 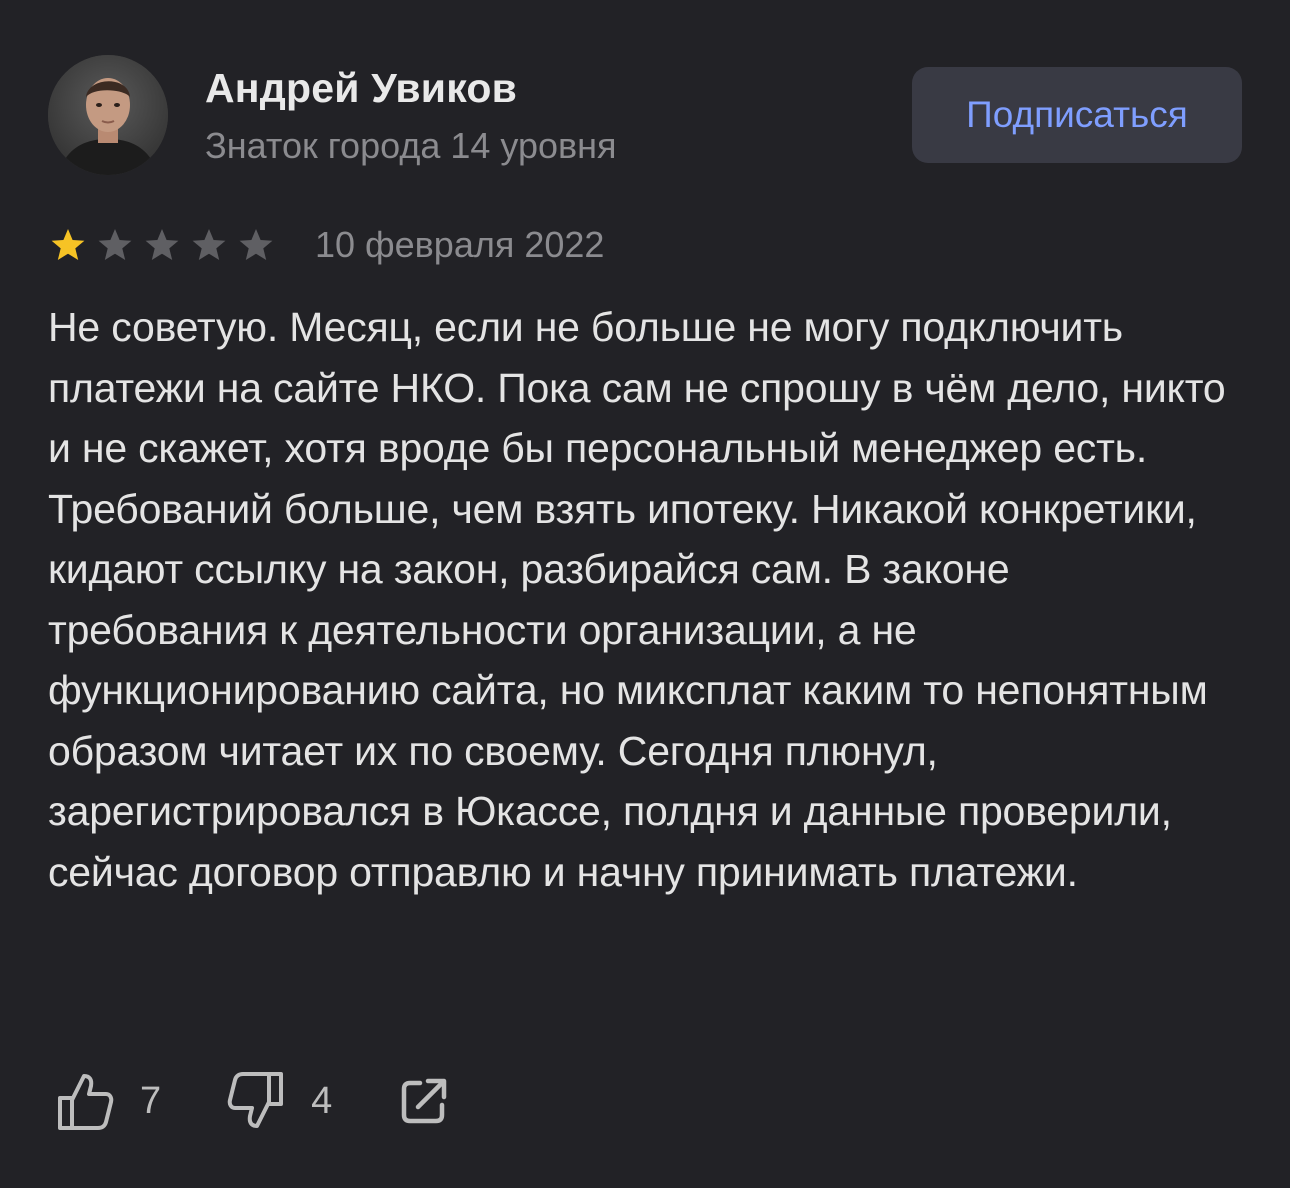 I want to click on star-rating, so click(x=167, y=245).